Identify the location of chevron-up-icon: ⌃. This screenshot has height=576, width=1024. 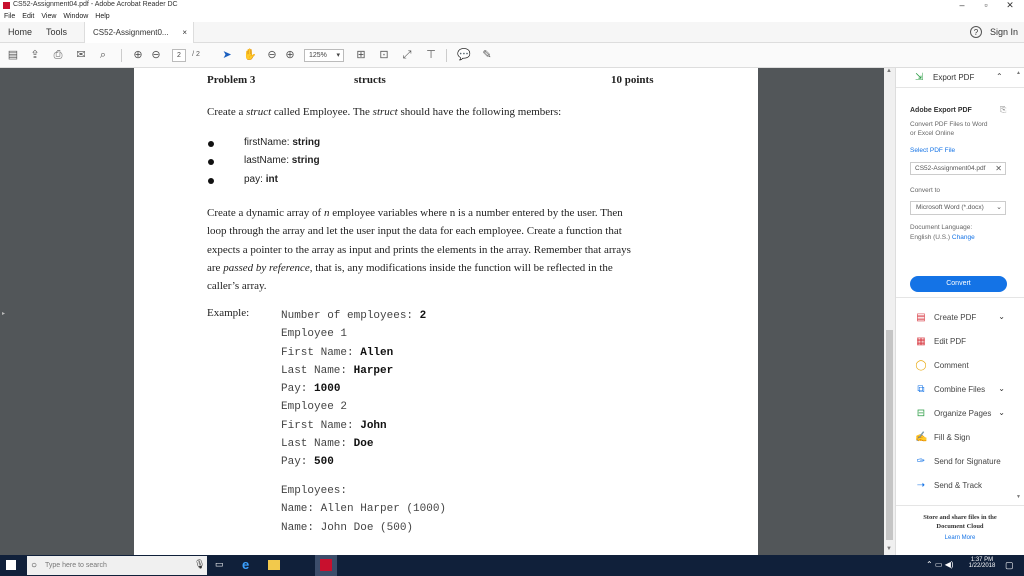
(999, 76).